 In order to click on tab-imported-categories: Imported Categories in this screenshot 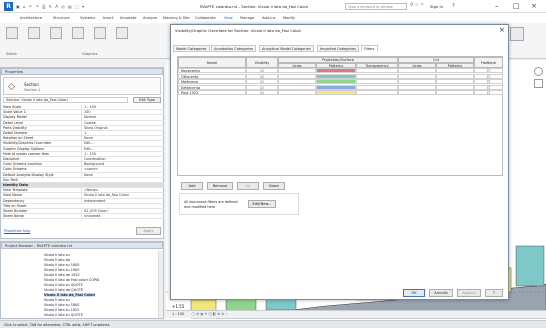, I will do `click(338, 48)`.